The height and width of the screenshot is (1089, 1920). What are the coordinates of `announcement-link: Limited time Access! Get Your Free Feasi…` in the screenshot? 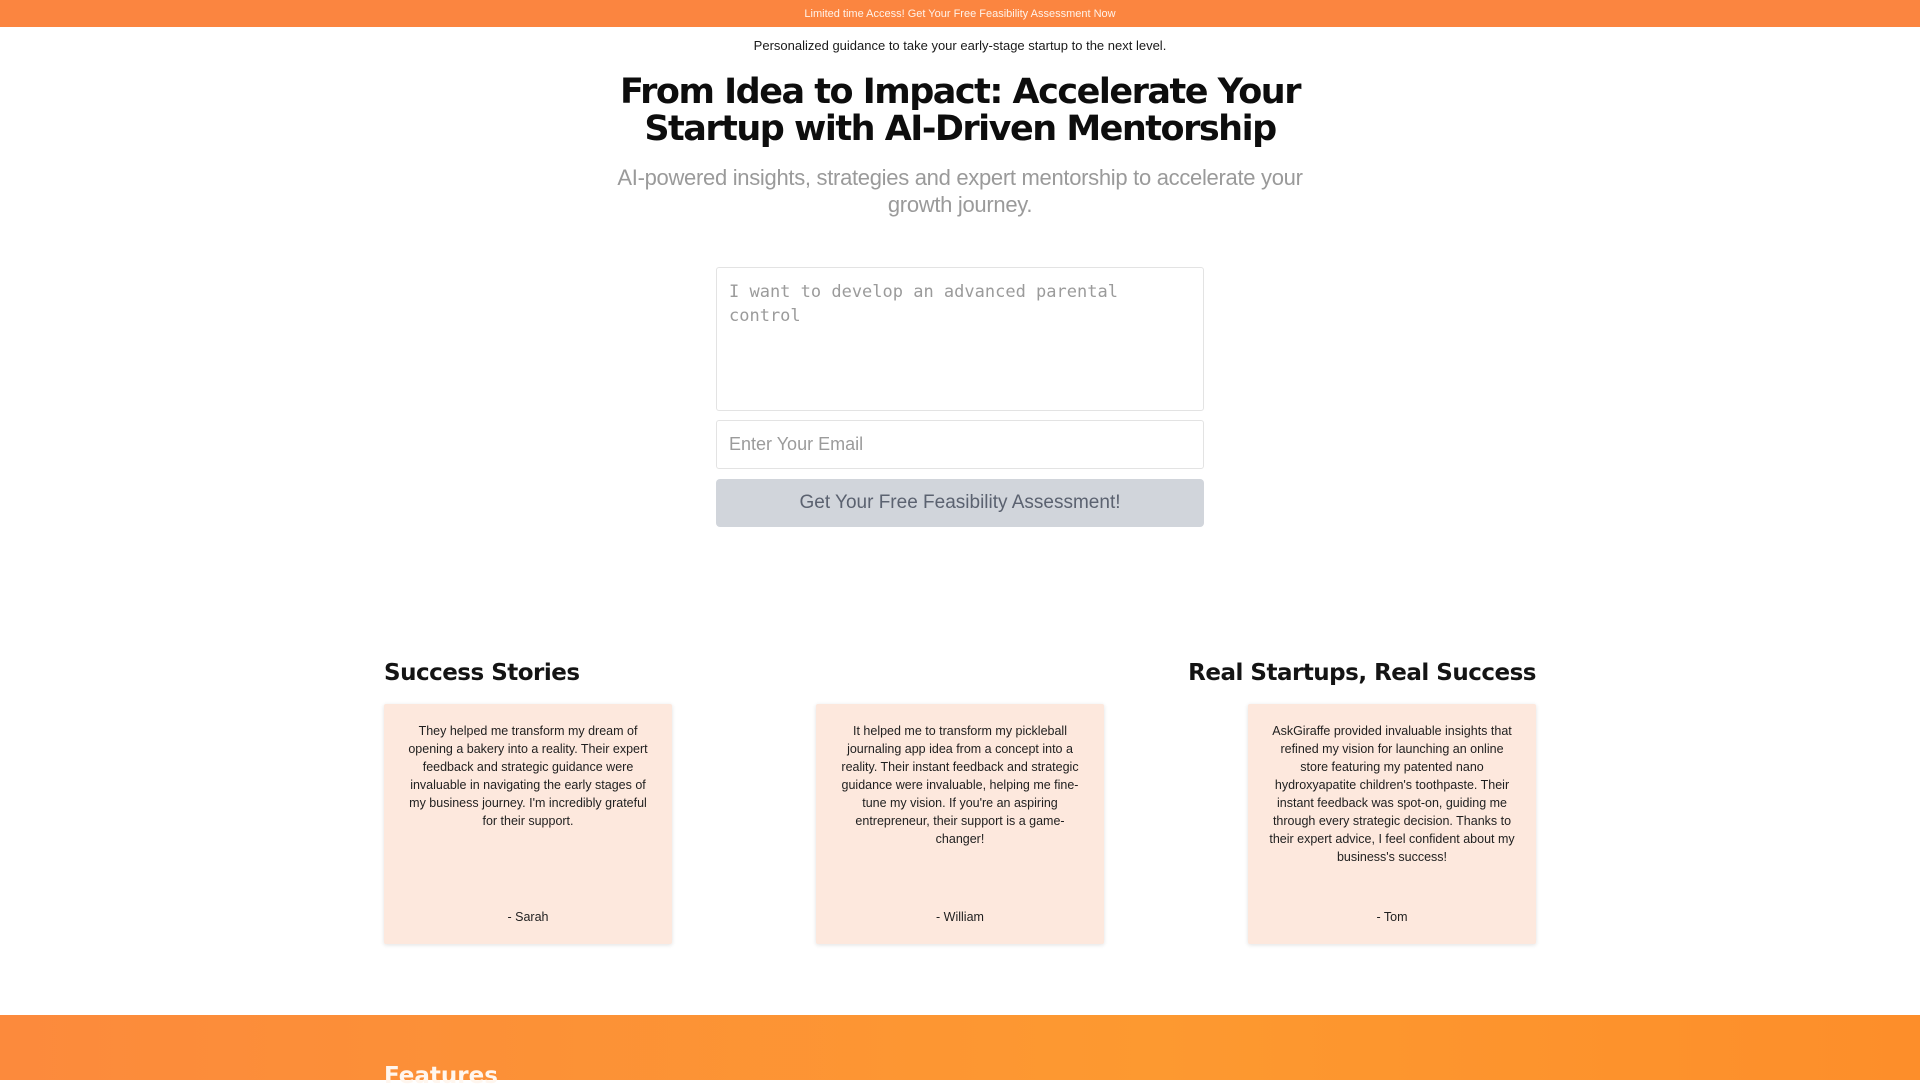 It's located at (959, 14).